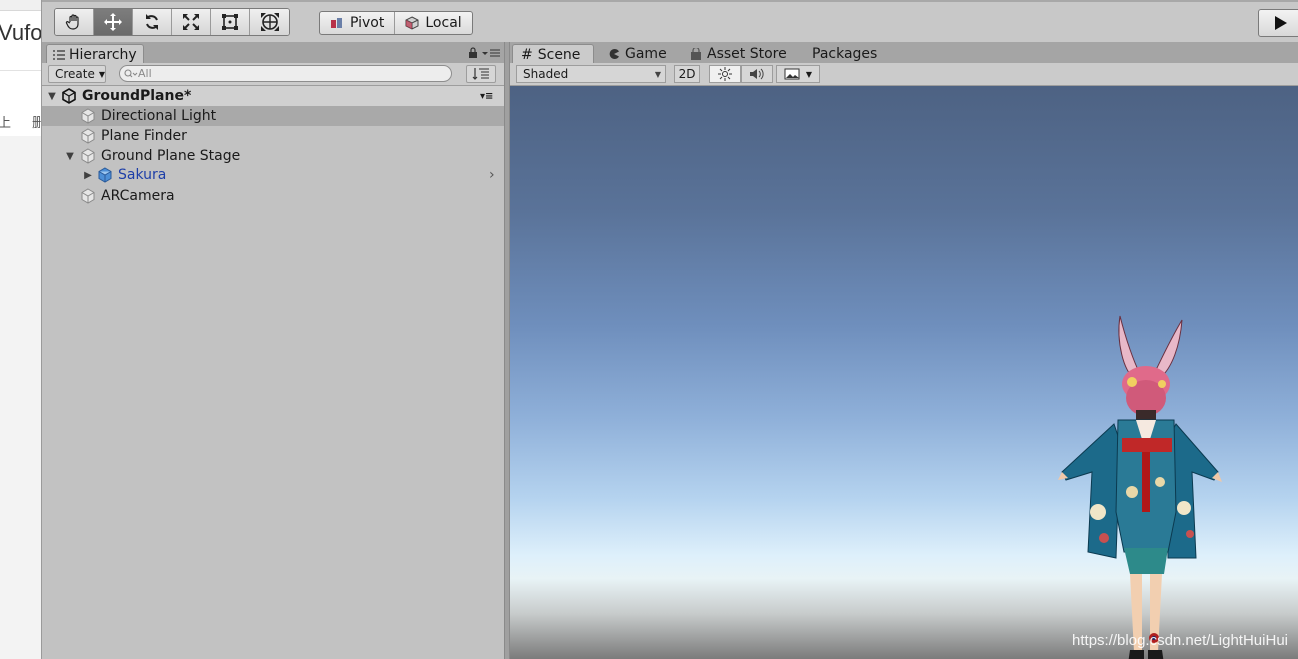 This screenshot has width=1298, height=659. I want to click on hierarchy-item-plane-finder: Plane Finder, so click(273, 136).